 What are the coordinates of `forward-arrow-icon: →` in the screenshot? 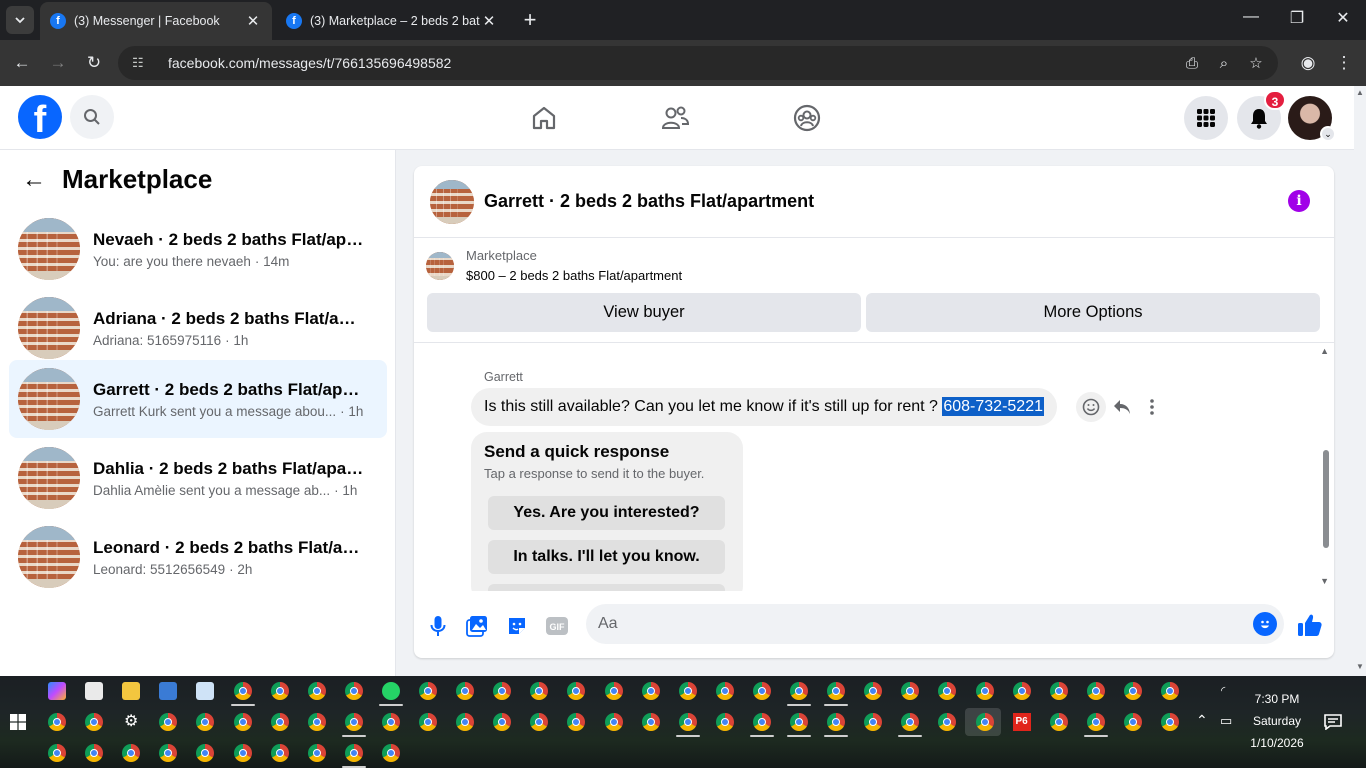 It's located at (58, 63).